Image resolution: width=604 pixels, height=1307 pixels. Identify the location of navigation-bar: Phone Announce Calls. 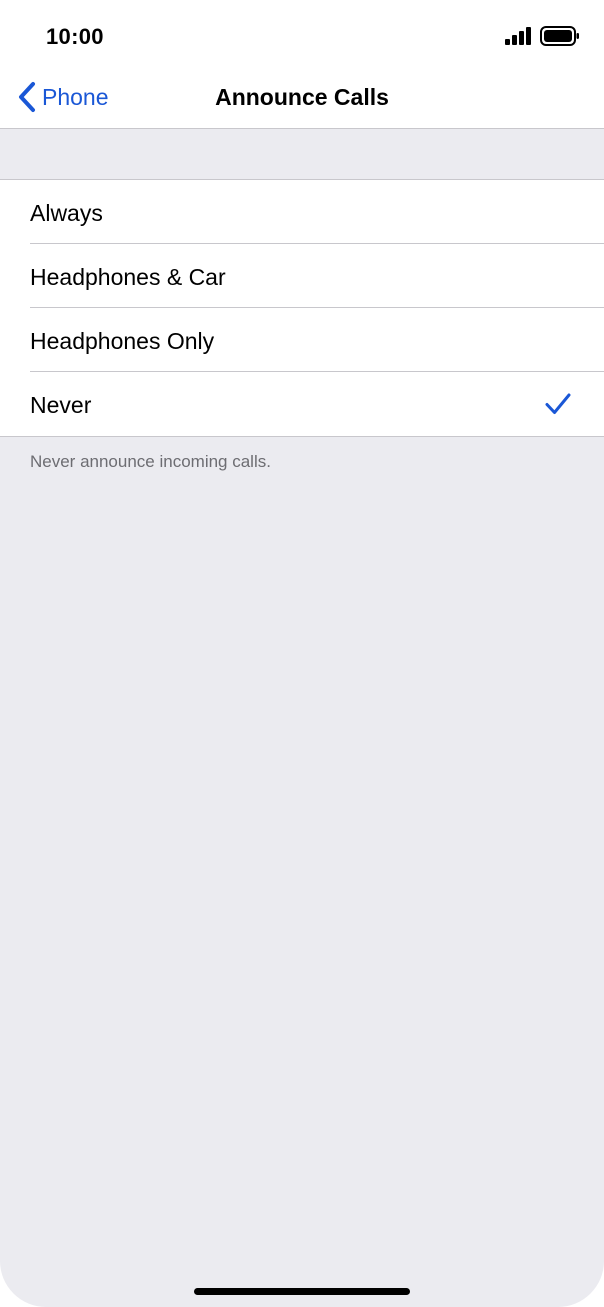
(302, 96).